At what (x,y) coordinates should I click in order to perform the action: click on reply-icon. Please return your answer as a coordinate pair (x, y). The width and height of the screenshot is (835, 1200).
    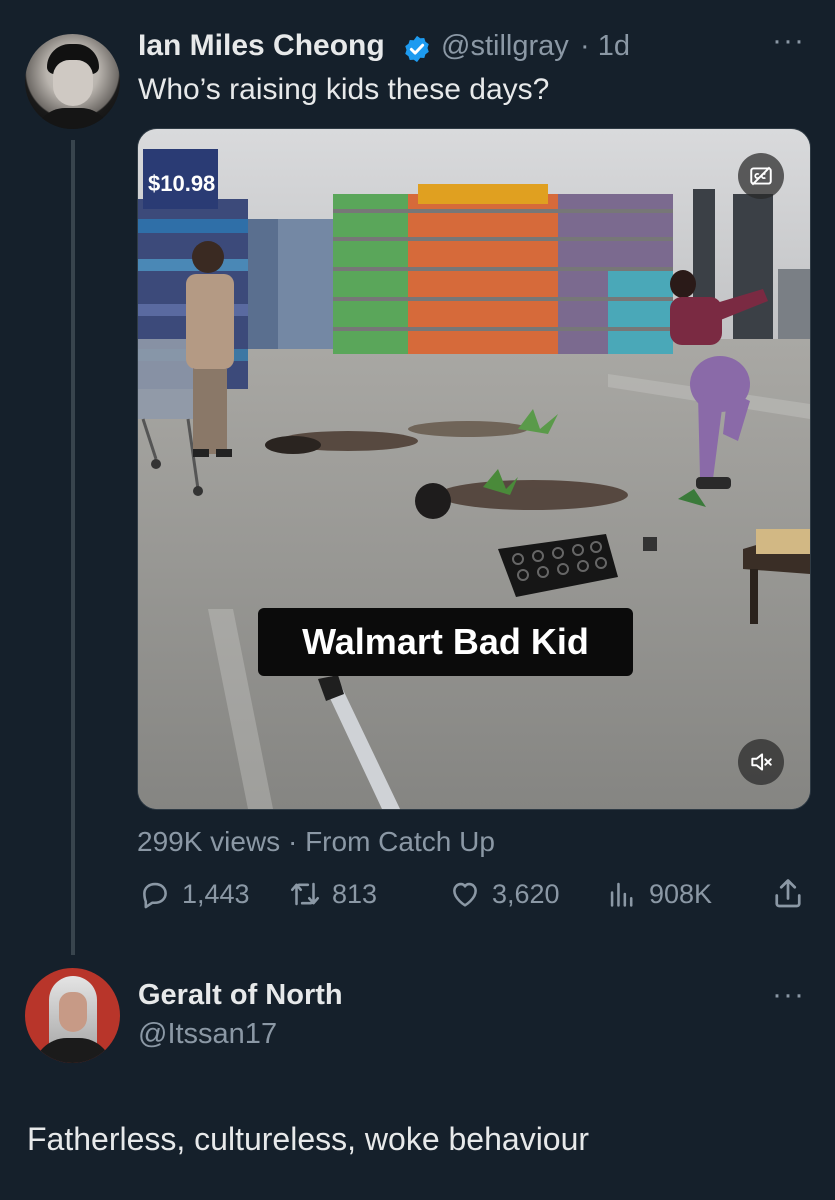
    Looking at the image, I should click on (155, 895).